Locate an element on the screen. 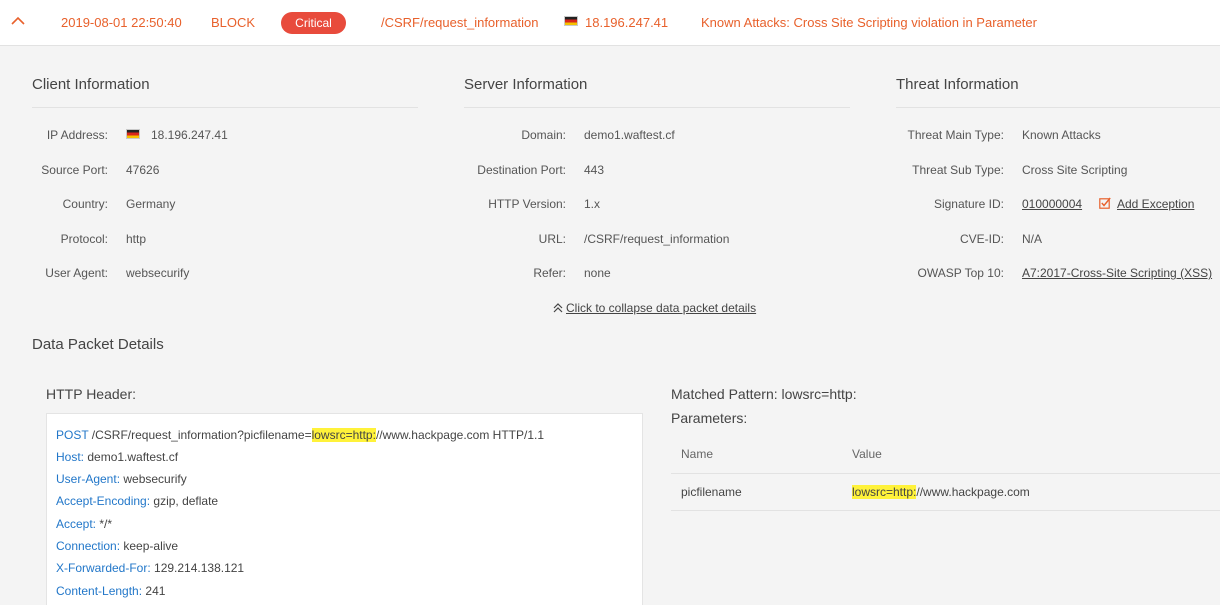 This screenshot has height=605, width=1220. event-ip: 18.196.247.41 is located at coordinates (627, 22).